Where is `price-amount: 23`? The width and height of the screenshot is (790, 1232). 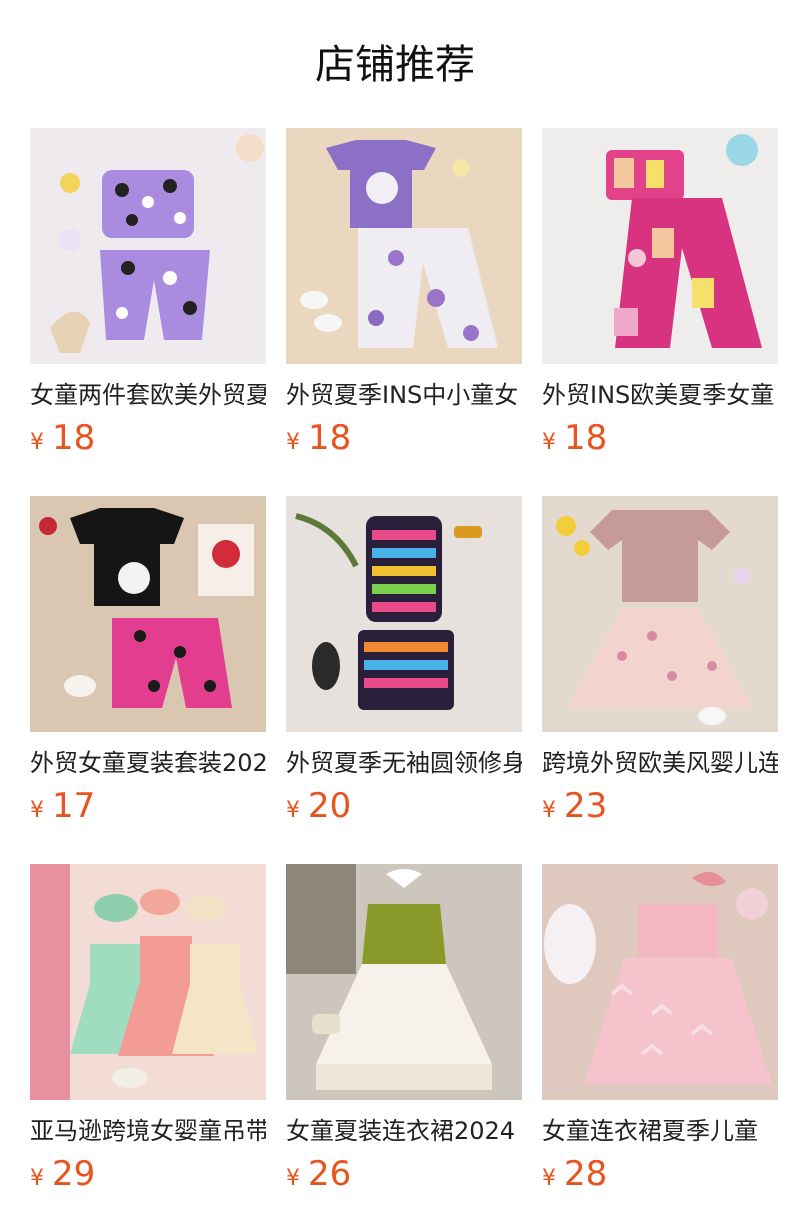 price-amount: 23 is located at coordinates (586, 806).